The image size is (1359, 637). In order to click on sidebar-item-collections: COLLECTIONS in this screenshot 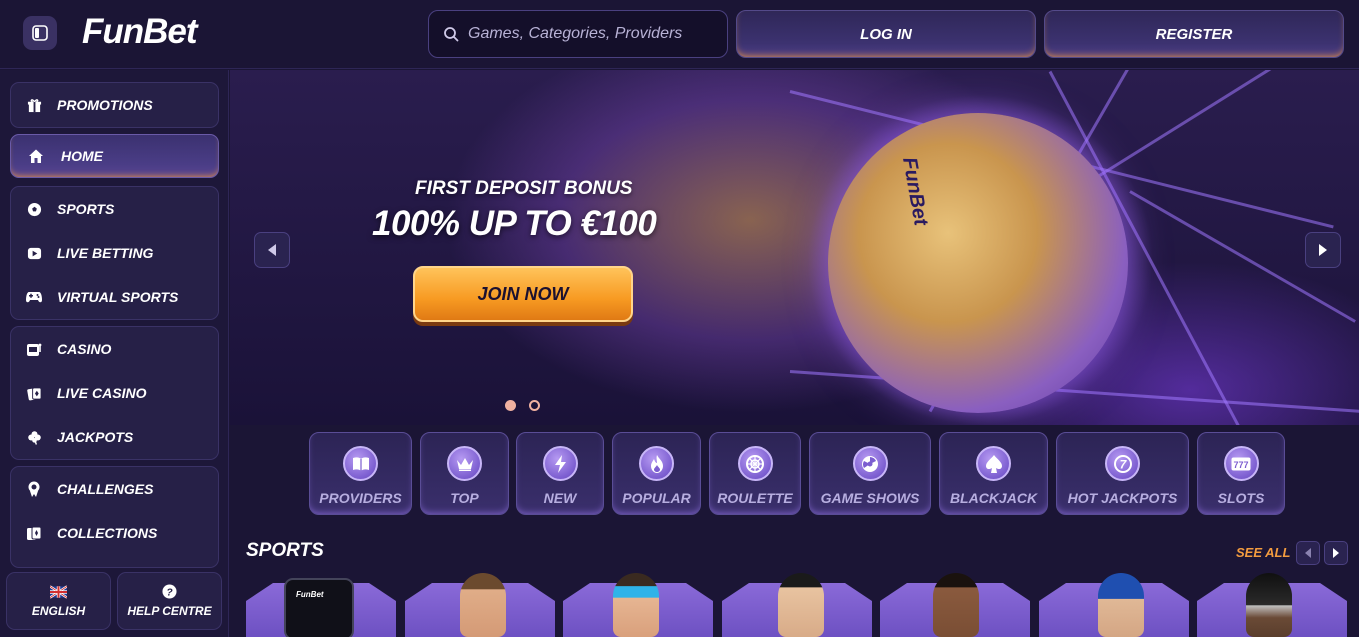, I will do `click(114, 533)`.